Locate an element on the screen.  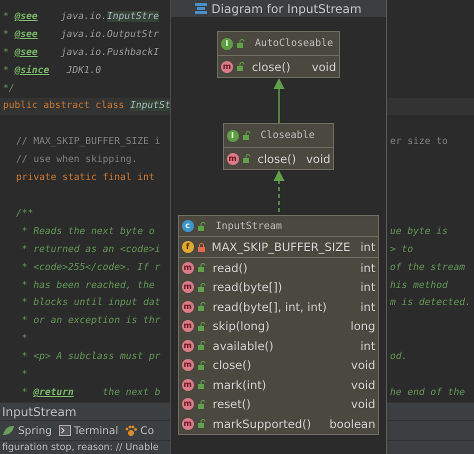
method-name: reset() is located at coordinates (231, 404).